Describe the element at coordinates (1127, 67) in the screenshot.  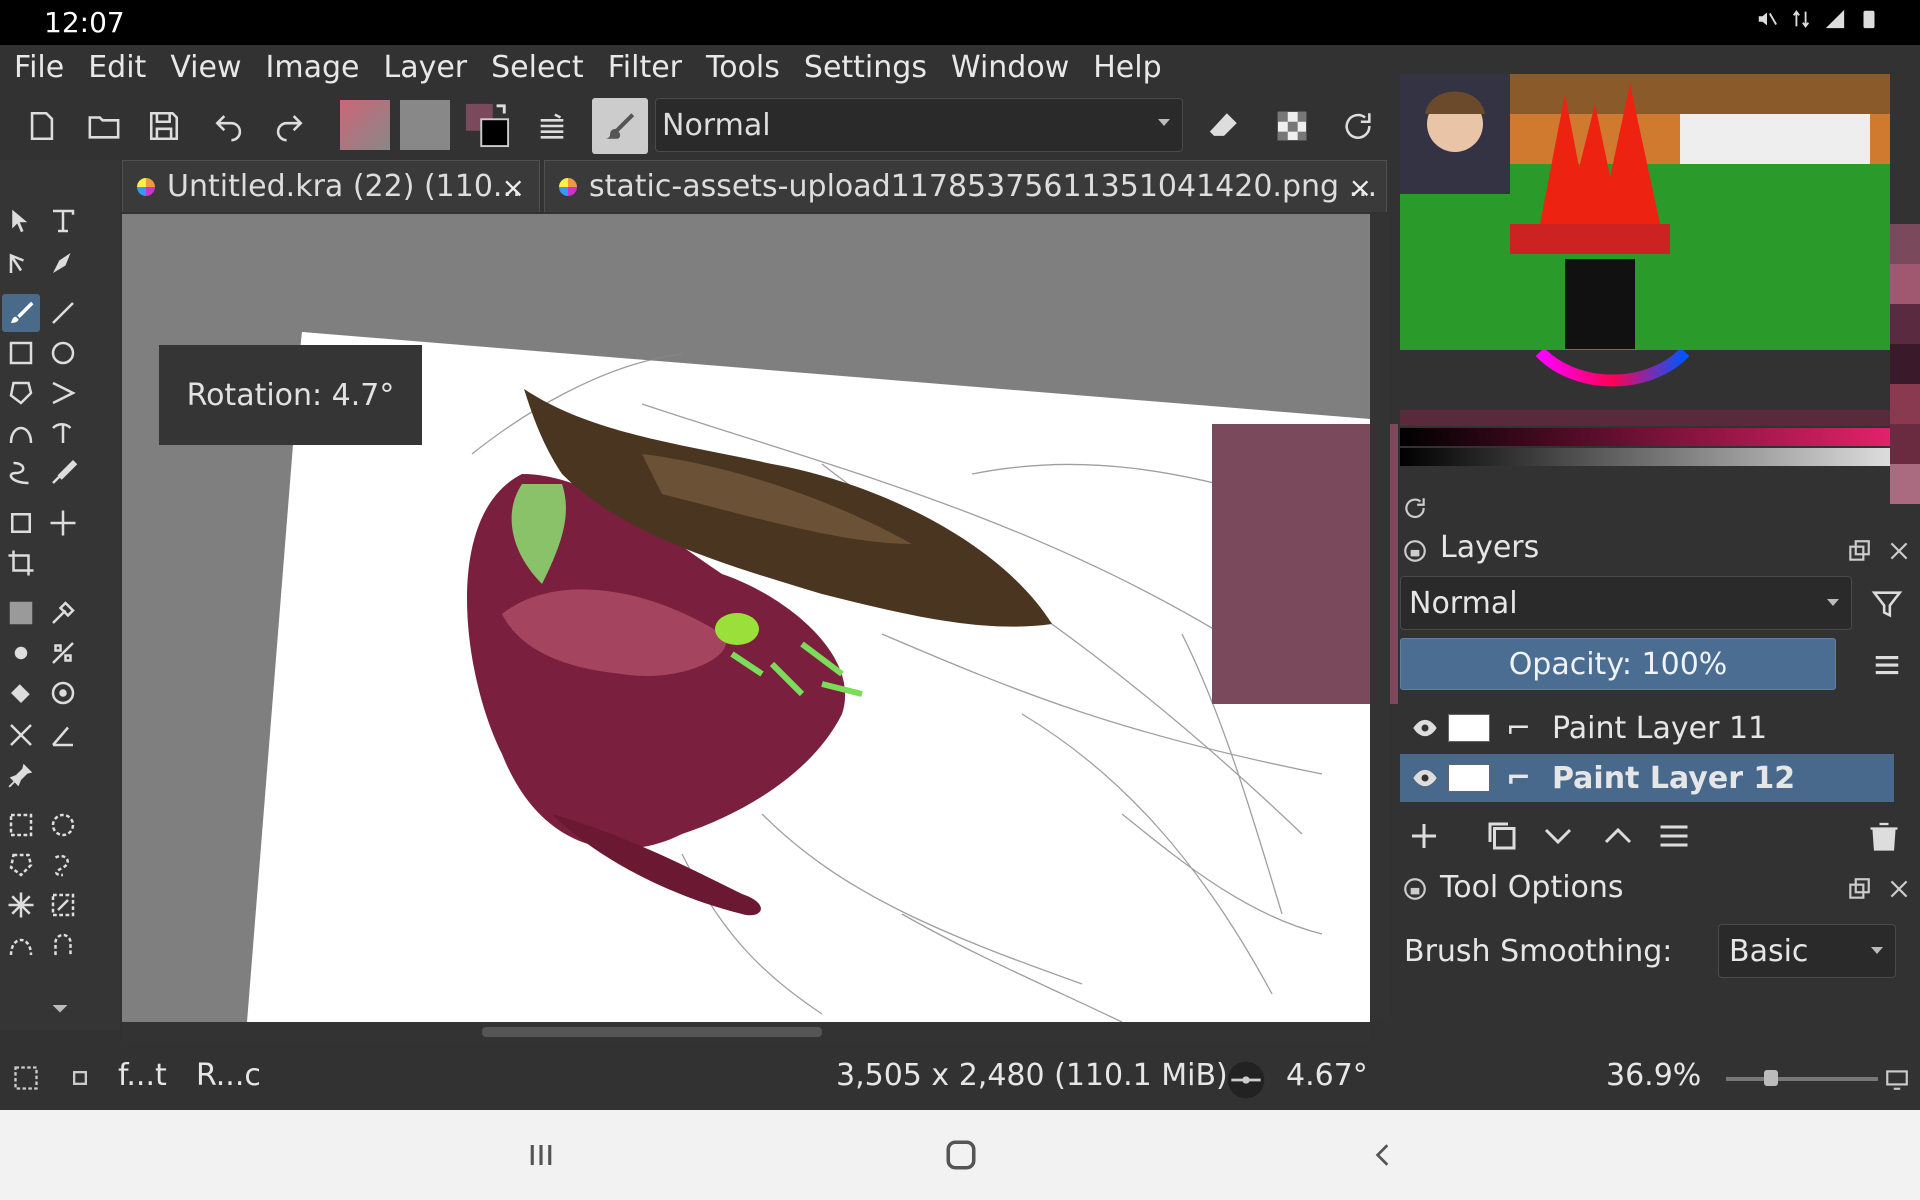
I see `menu-help: Help` at that location.